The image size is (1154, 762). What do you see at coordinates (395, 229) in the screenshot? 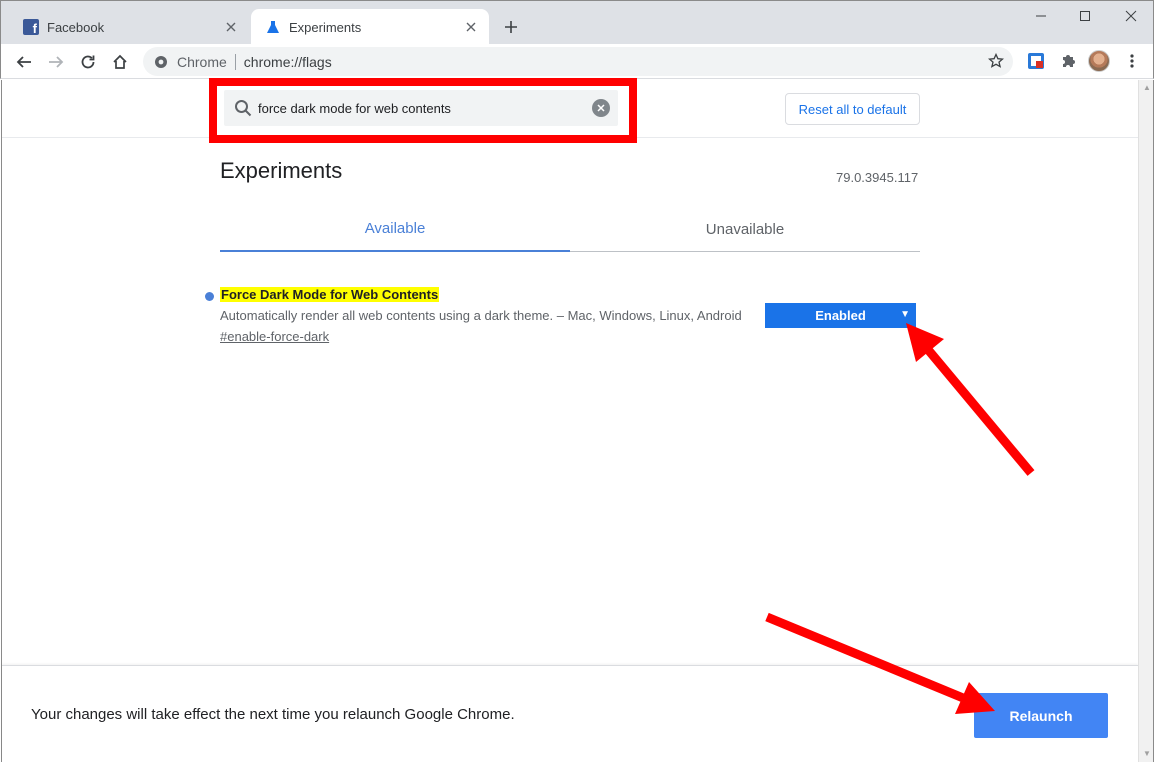
I see `tab-available: Available` at bounding box center [395, 229].